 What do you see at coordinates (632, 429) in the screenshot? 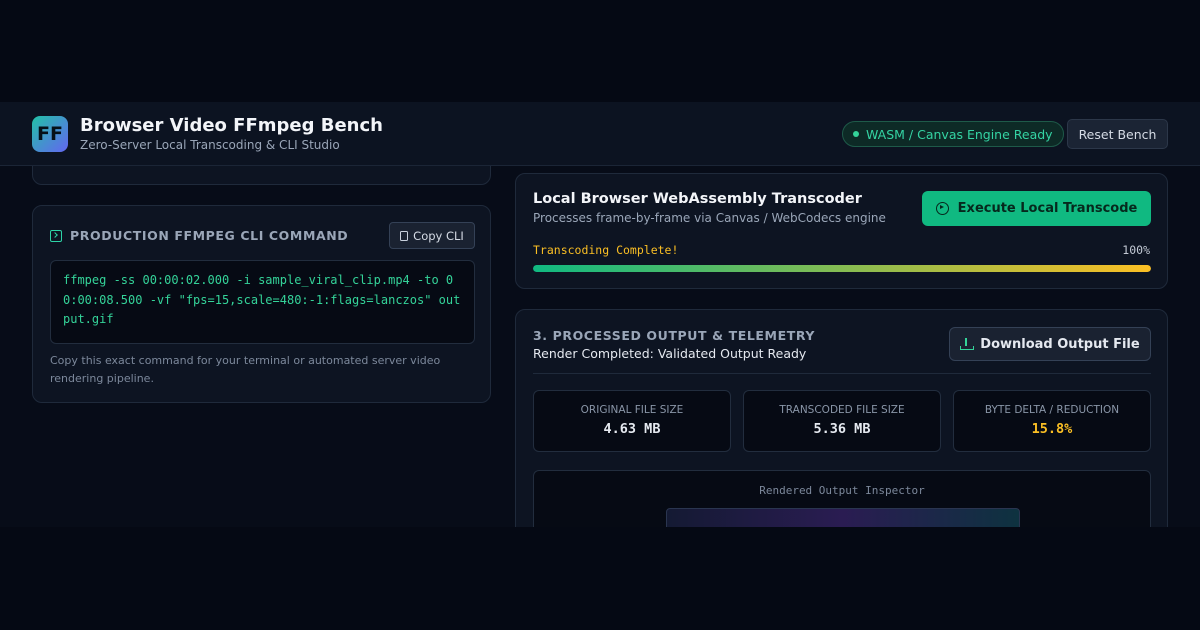
I see `stat-value: 4.63 MB` at bounding box center [632, 429].